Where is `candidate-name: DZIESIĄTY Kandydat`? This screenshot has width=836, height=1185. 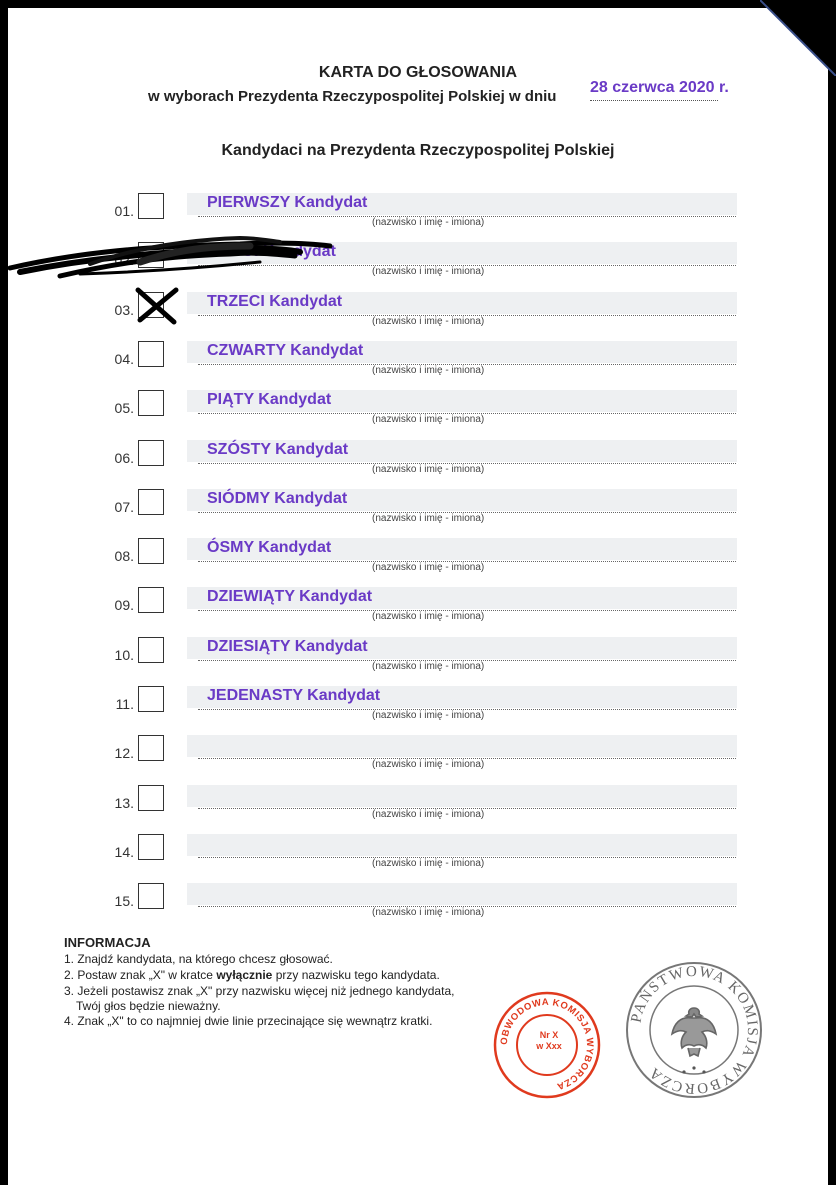
candidate-name: DZIESIĄTY Kandydat is located at coordinates (287, 646).